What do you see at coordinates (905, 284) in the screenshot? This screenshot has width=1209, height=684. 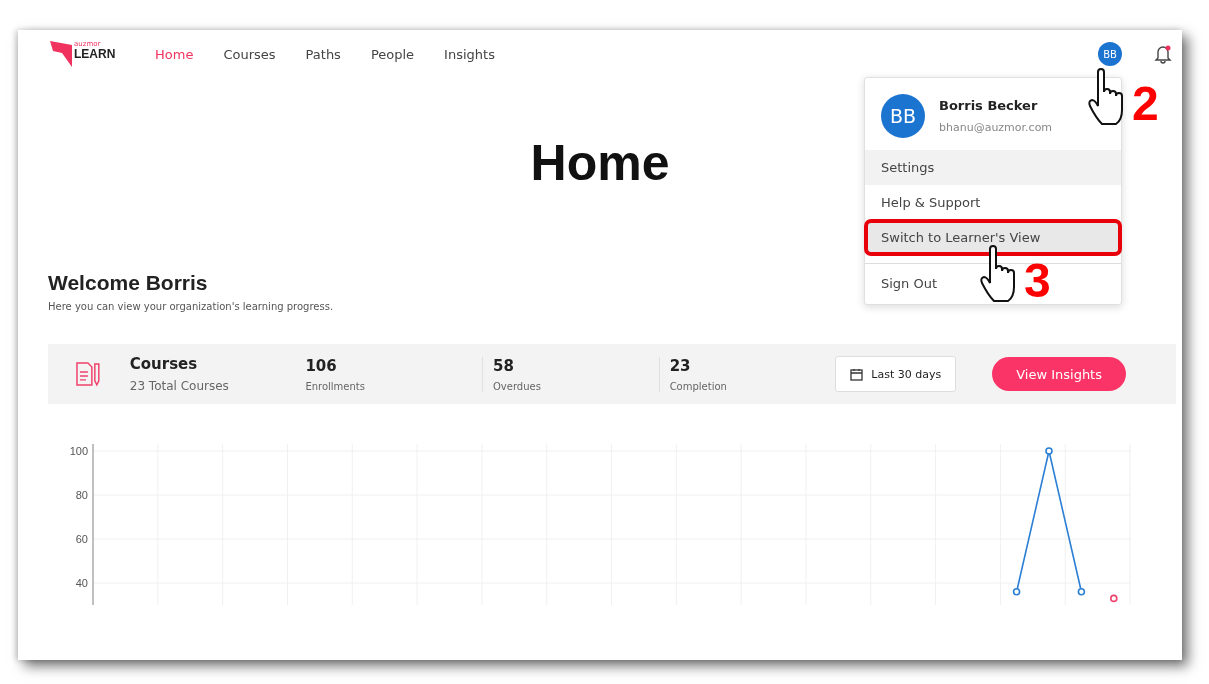 I see `menu-item: Sign Out` at bounding box center [905, 284].